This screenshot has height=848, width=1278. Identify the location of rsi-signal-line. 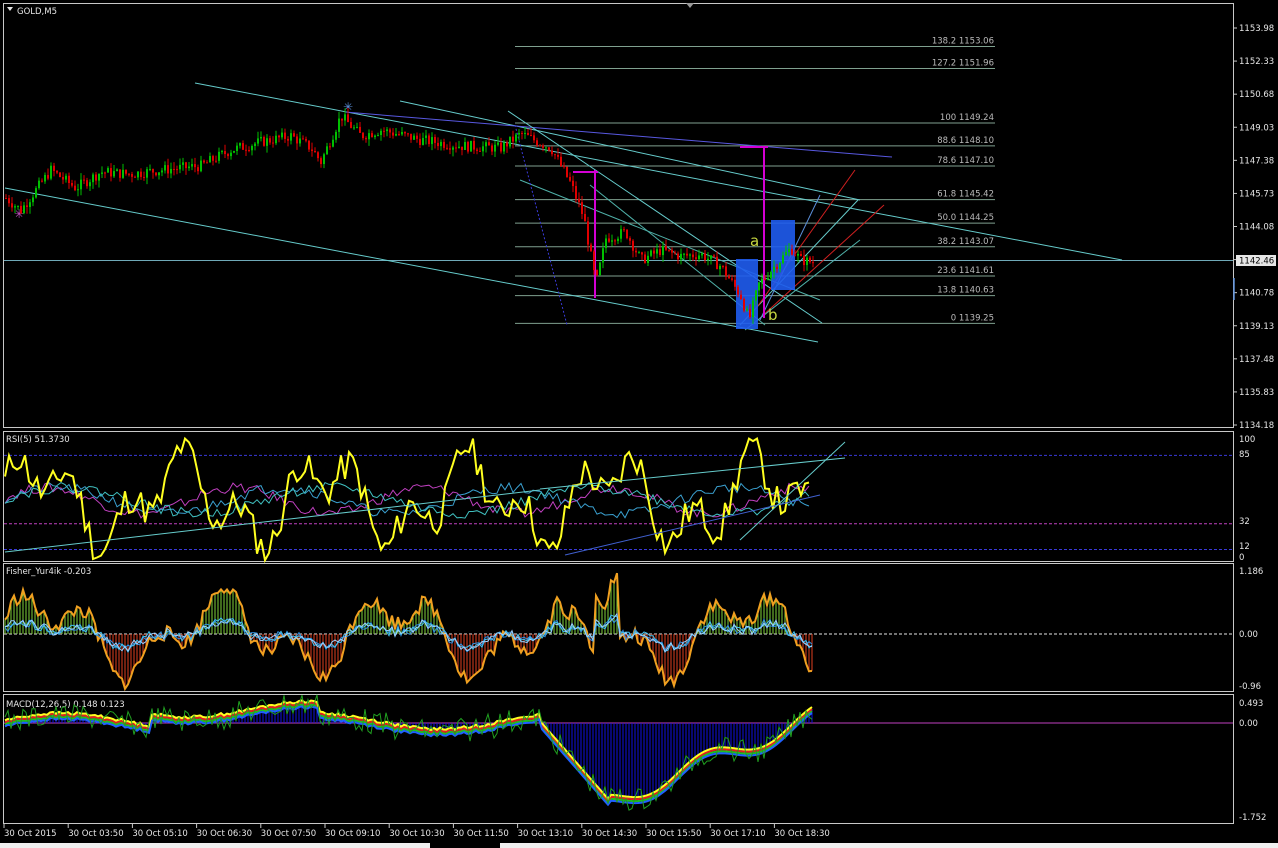
(407, 500).